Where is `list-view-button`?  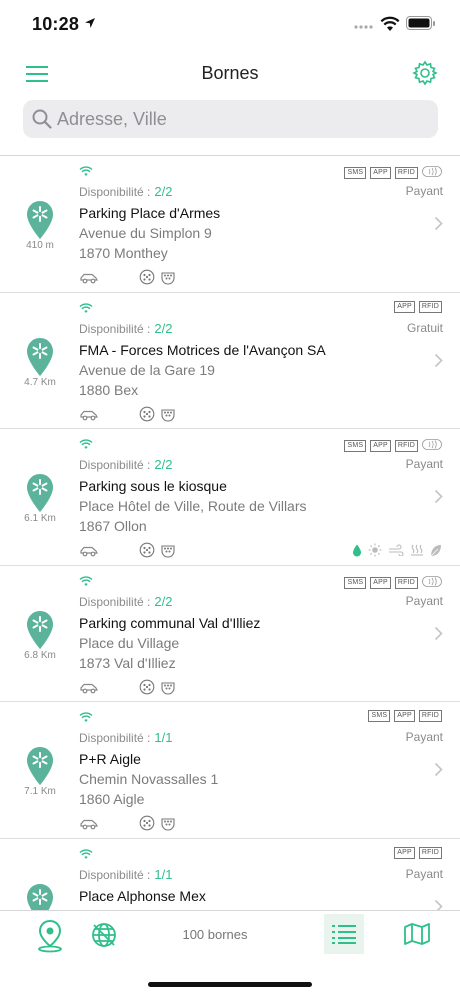 list-view-button is located at coordinates (344, 934).